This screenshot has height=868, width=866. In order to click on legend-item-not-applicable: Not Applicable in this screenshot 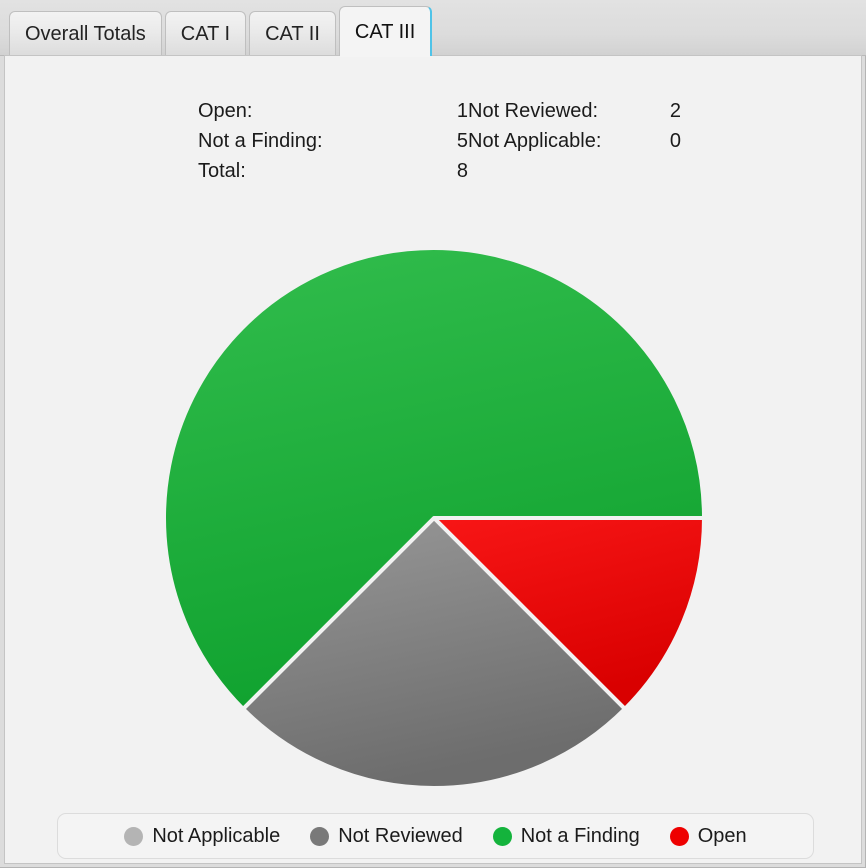, I will do `click(202, 836)`.